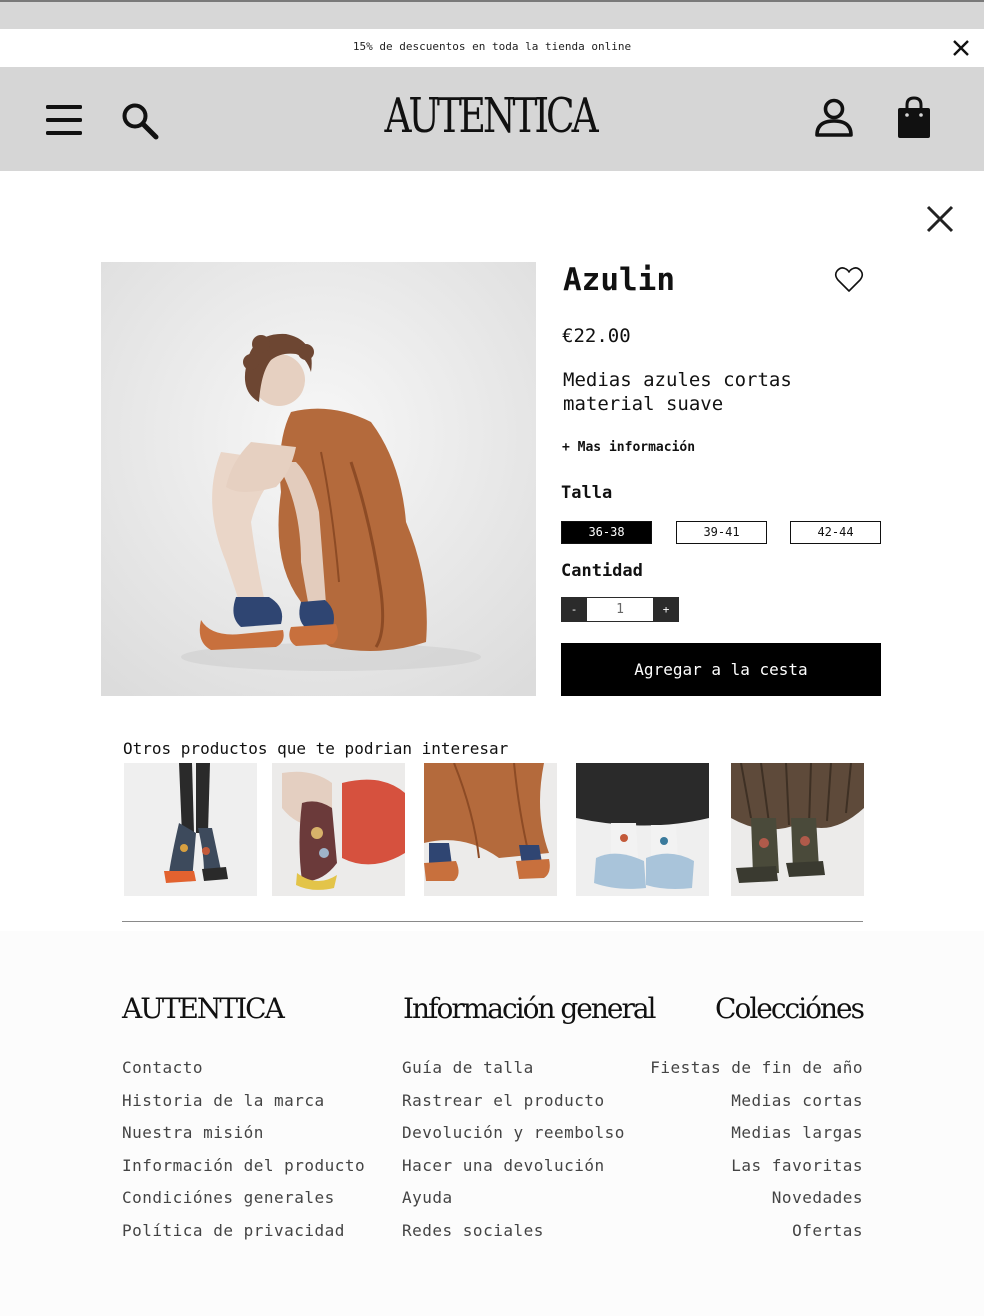 The image size is (984, 1316). I want to click on size-label: Talla, so click(587, 493).